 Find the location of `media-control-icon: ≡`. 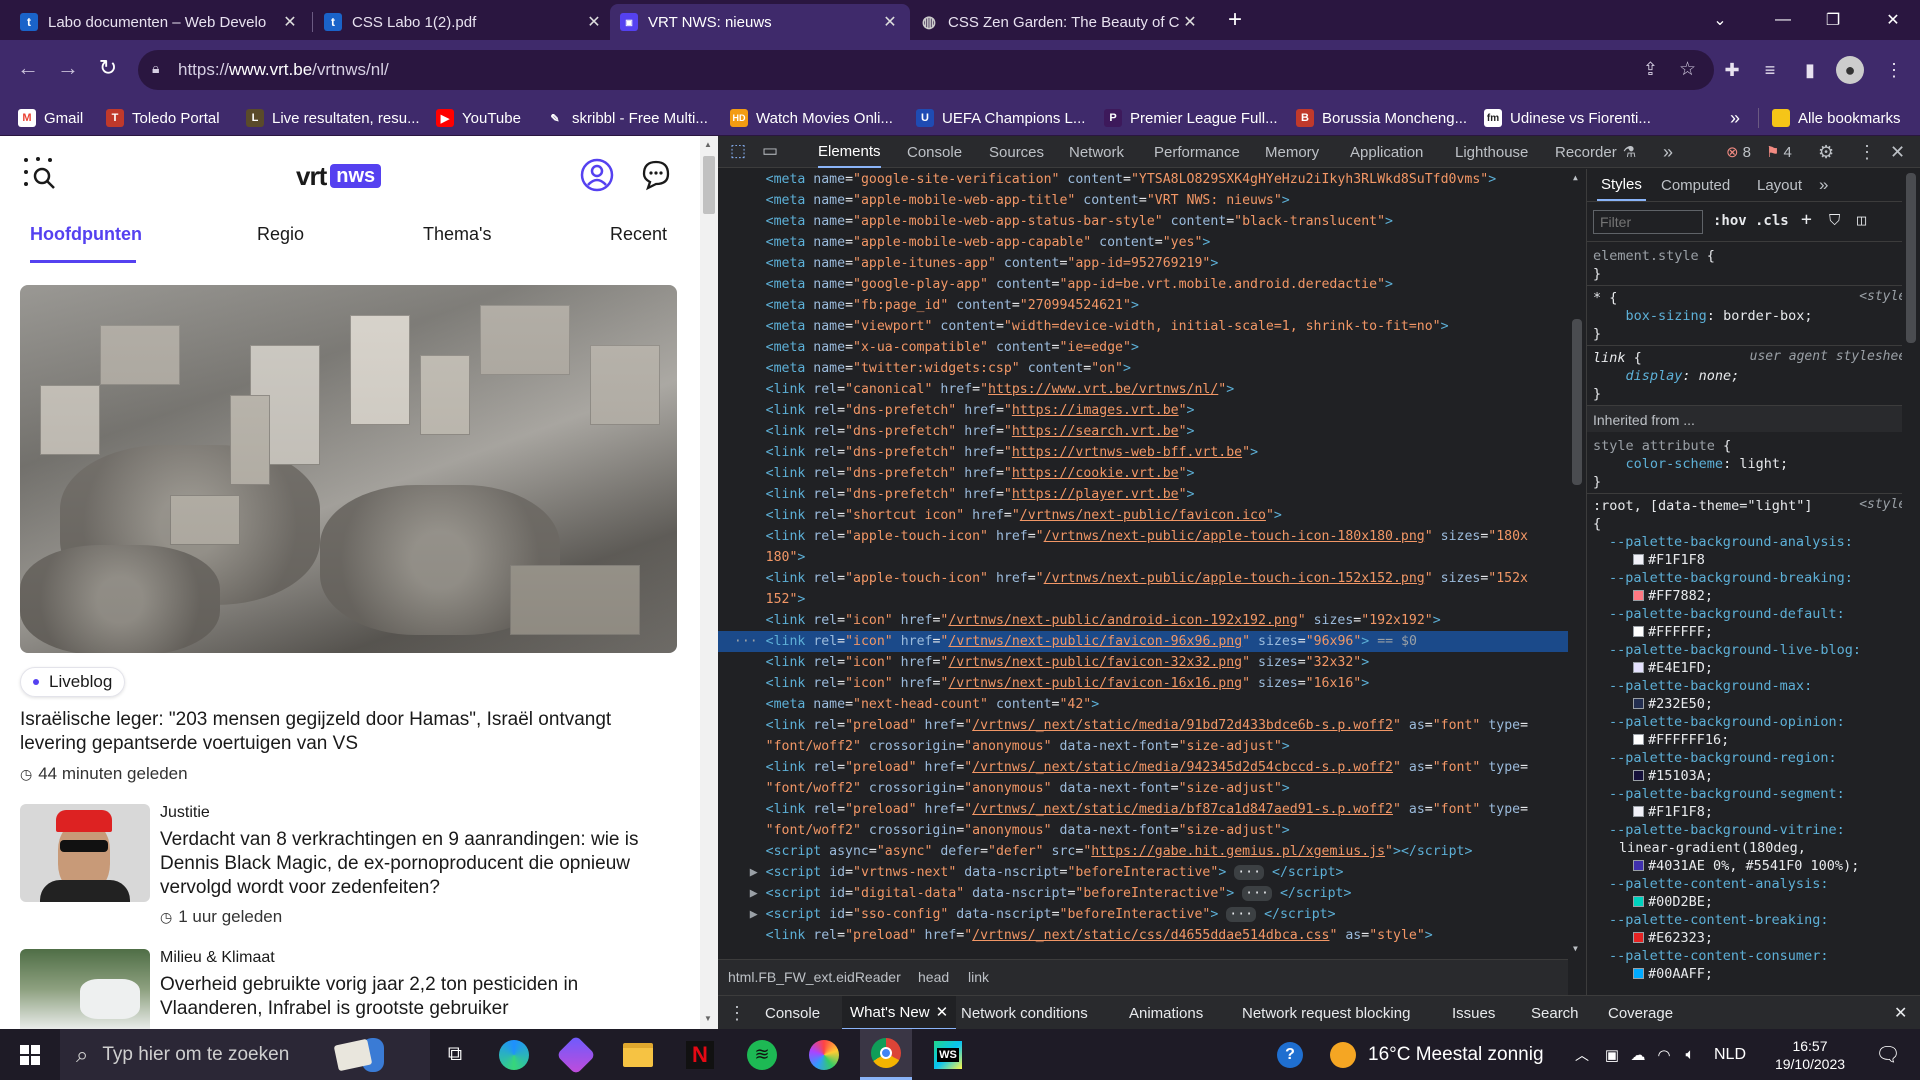

media-control-icon: ≡ is located at coordinates (1770, 70).